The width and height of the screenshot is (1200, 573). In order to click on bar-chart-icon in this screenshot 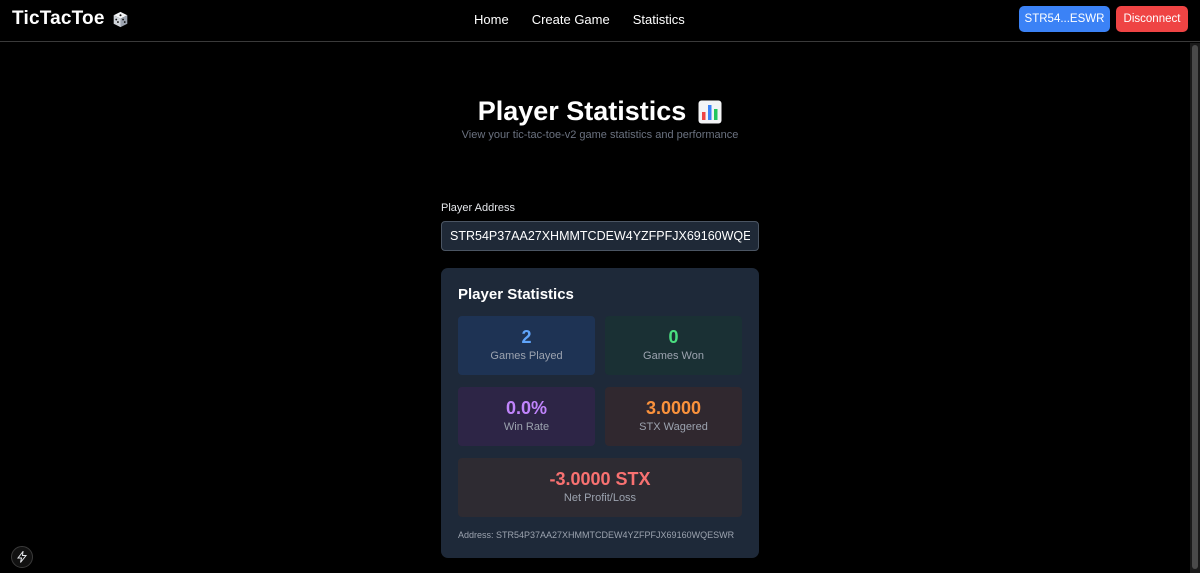, I will do `click(710, 111)`.